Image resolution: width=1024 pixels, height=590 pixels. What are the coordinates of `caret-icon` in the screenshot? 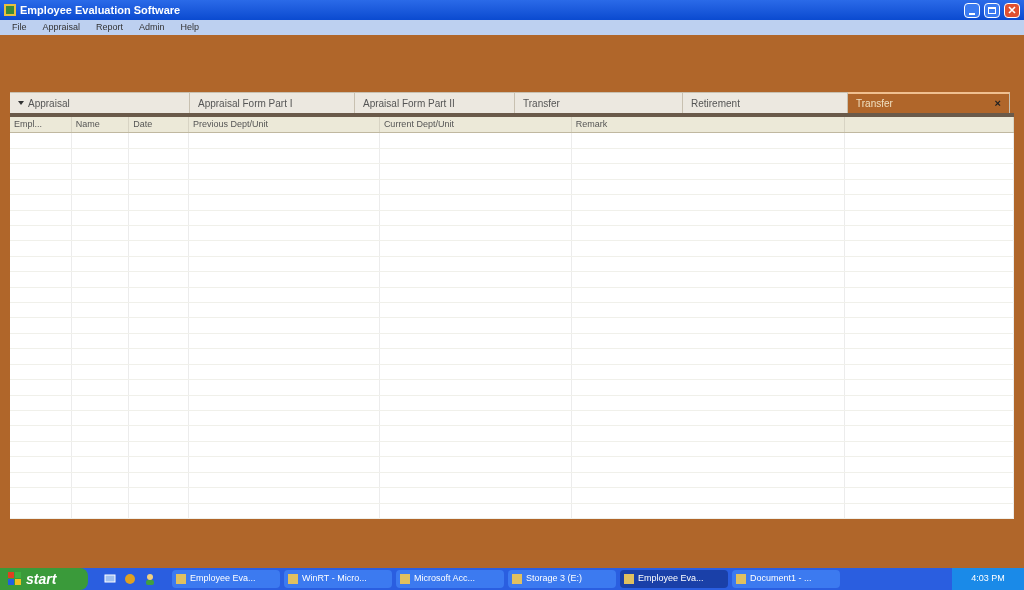 It's located at (21, 103).